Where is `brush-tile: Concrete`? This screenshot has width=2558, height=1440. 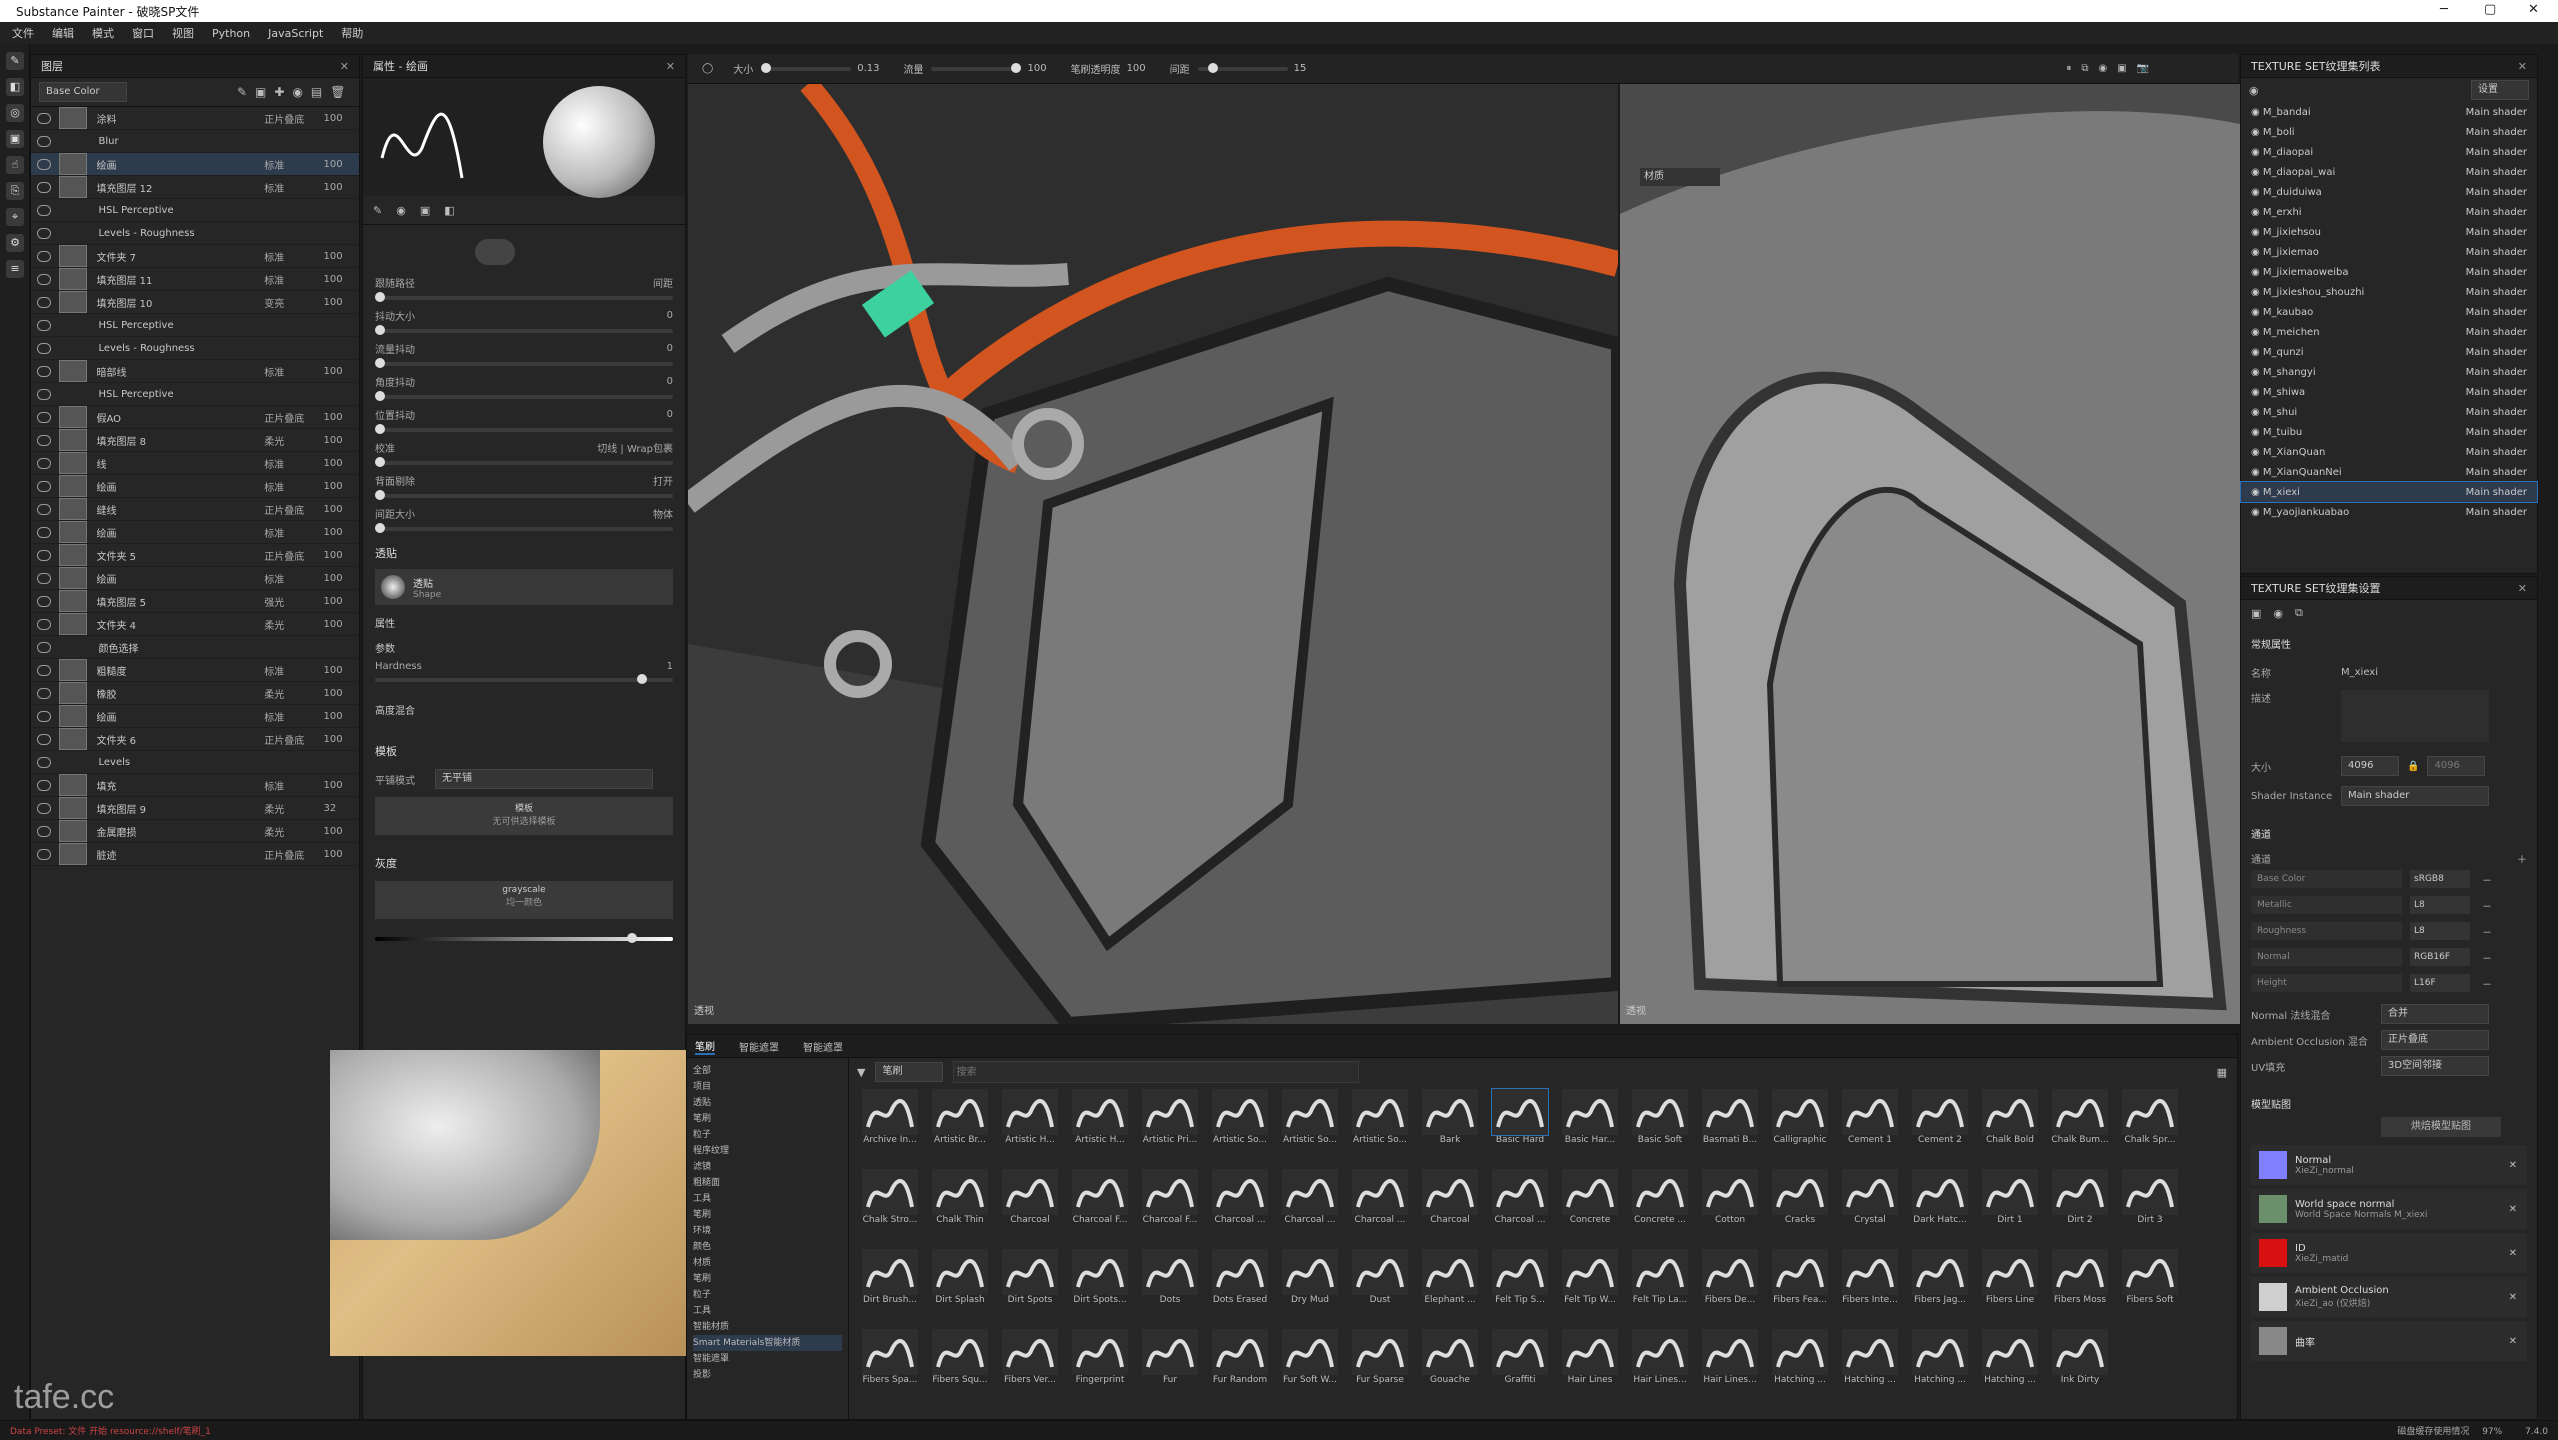 brush-tile: Concrete is located at coordinates (1590, 1207).